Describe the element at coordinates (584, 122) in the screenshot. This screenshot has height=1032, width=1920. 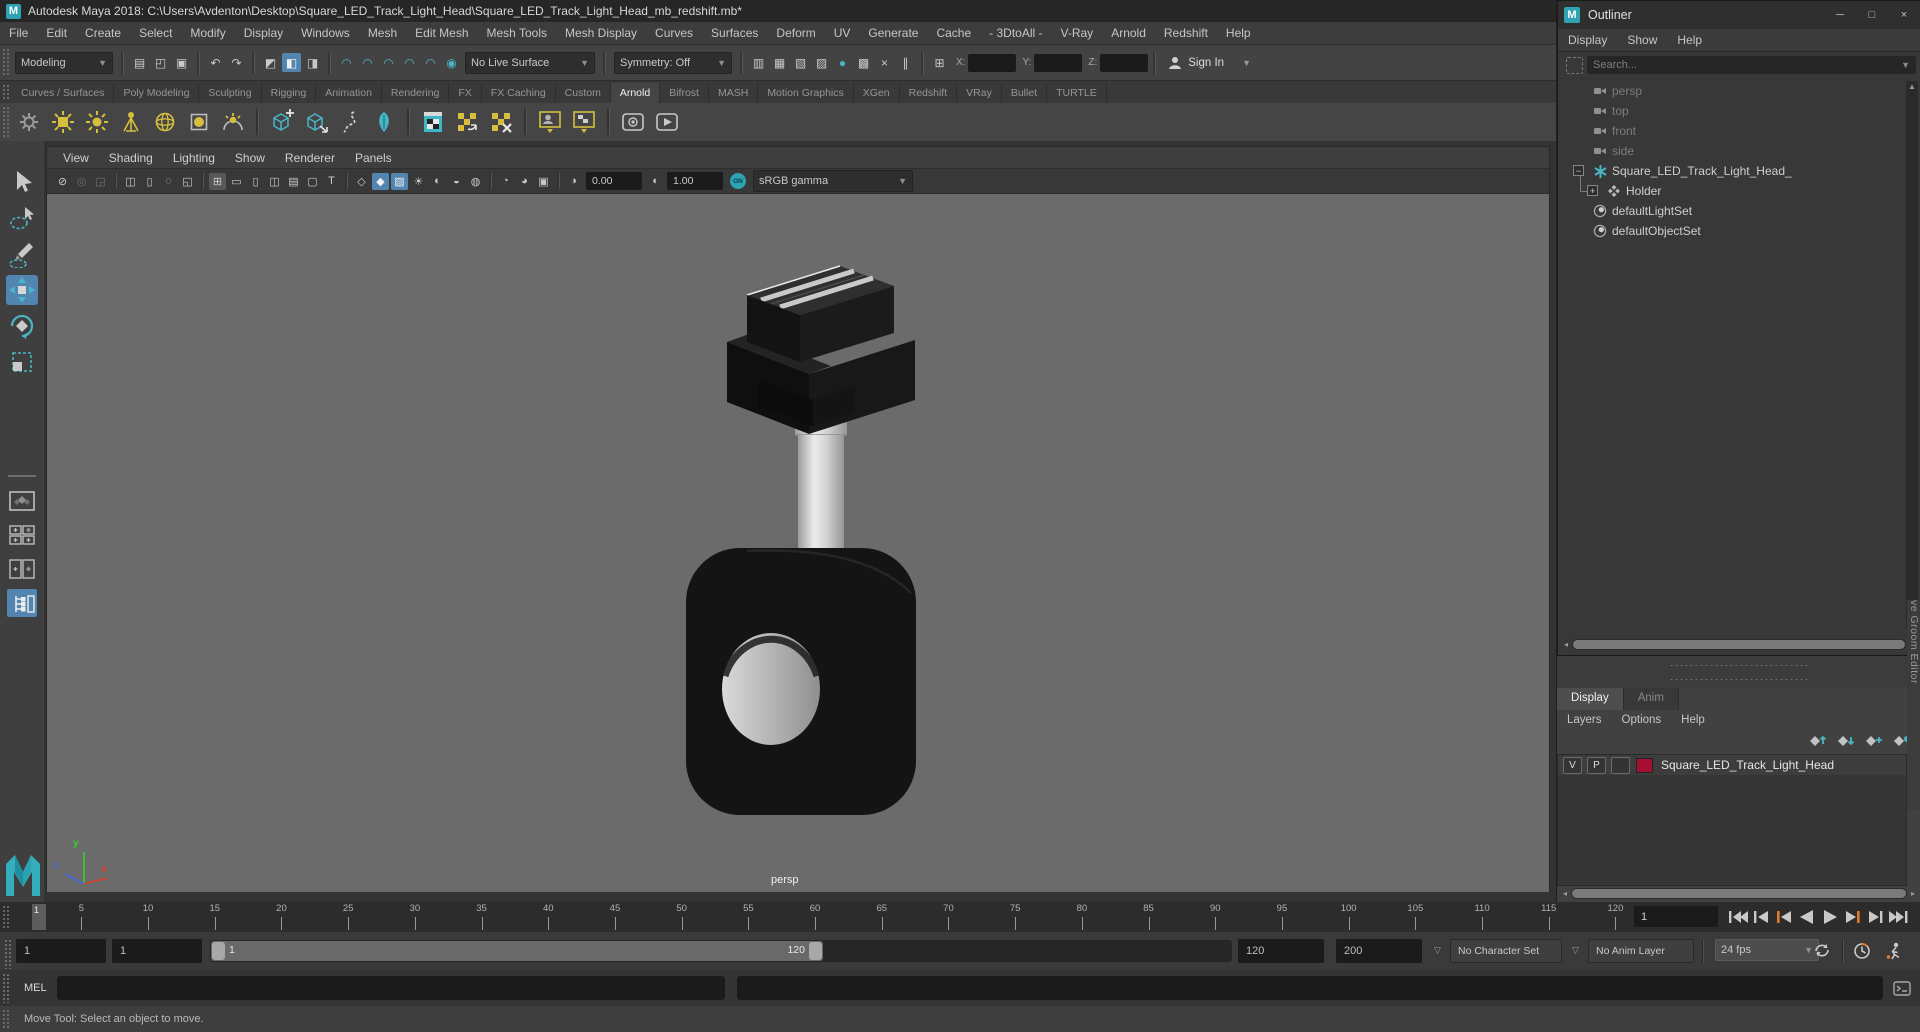
I see `render-region-icon` at that location.